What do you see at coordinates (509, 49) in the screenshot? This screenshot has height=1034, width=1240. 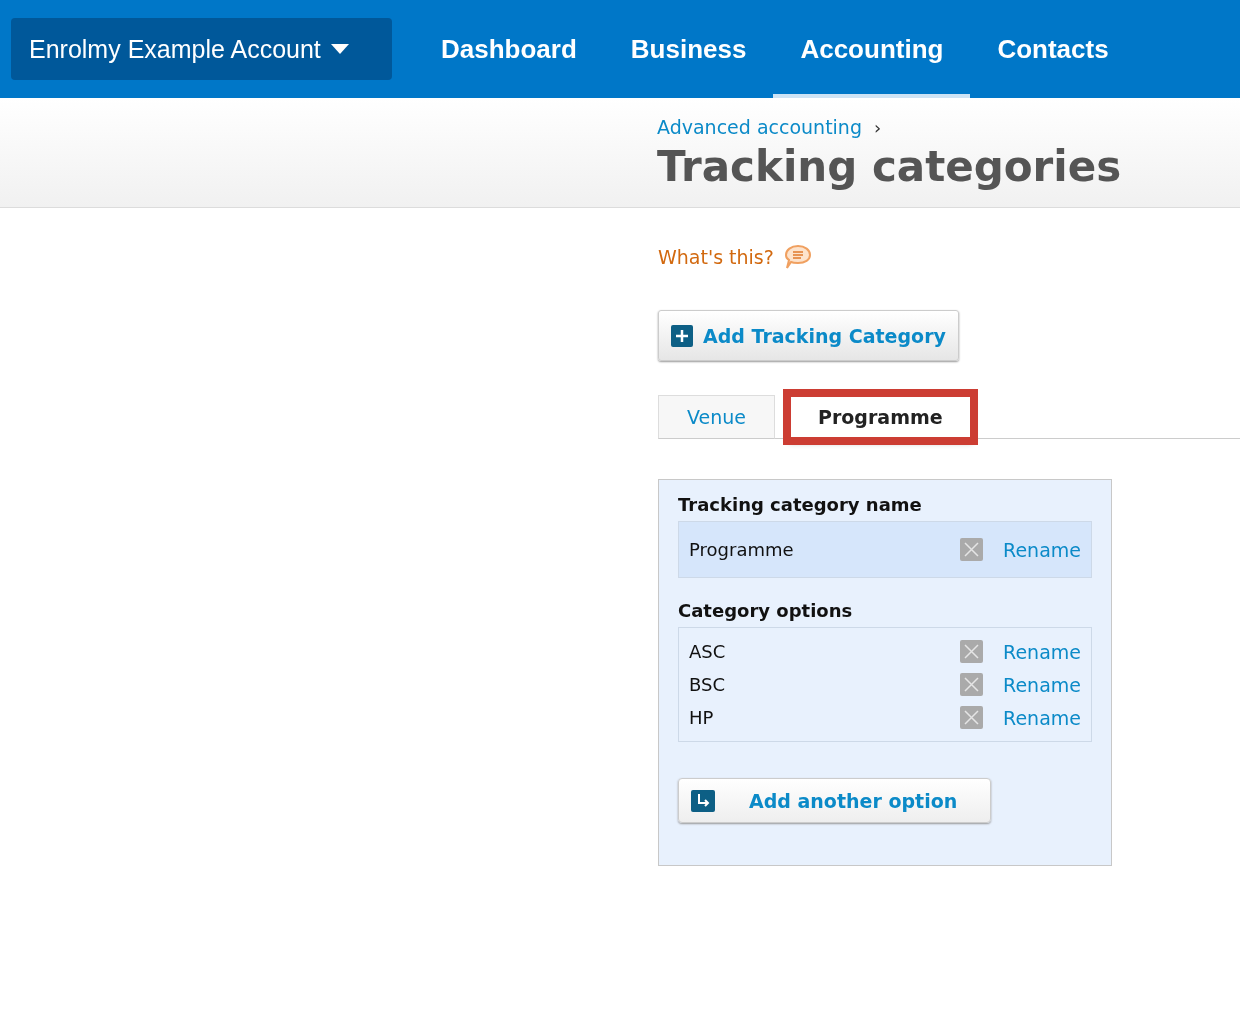 I see `nav-item: Dashboard` at bounding box center [509, 49].